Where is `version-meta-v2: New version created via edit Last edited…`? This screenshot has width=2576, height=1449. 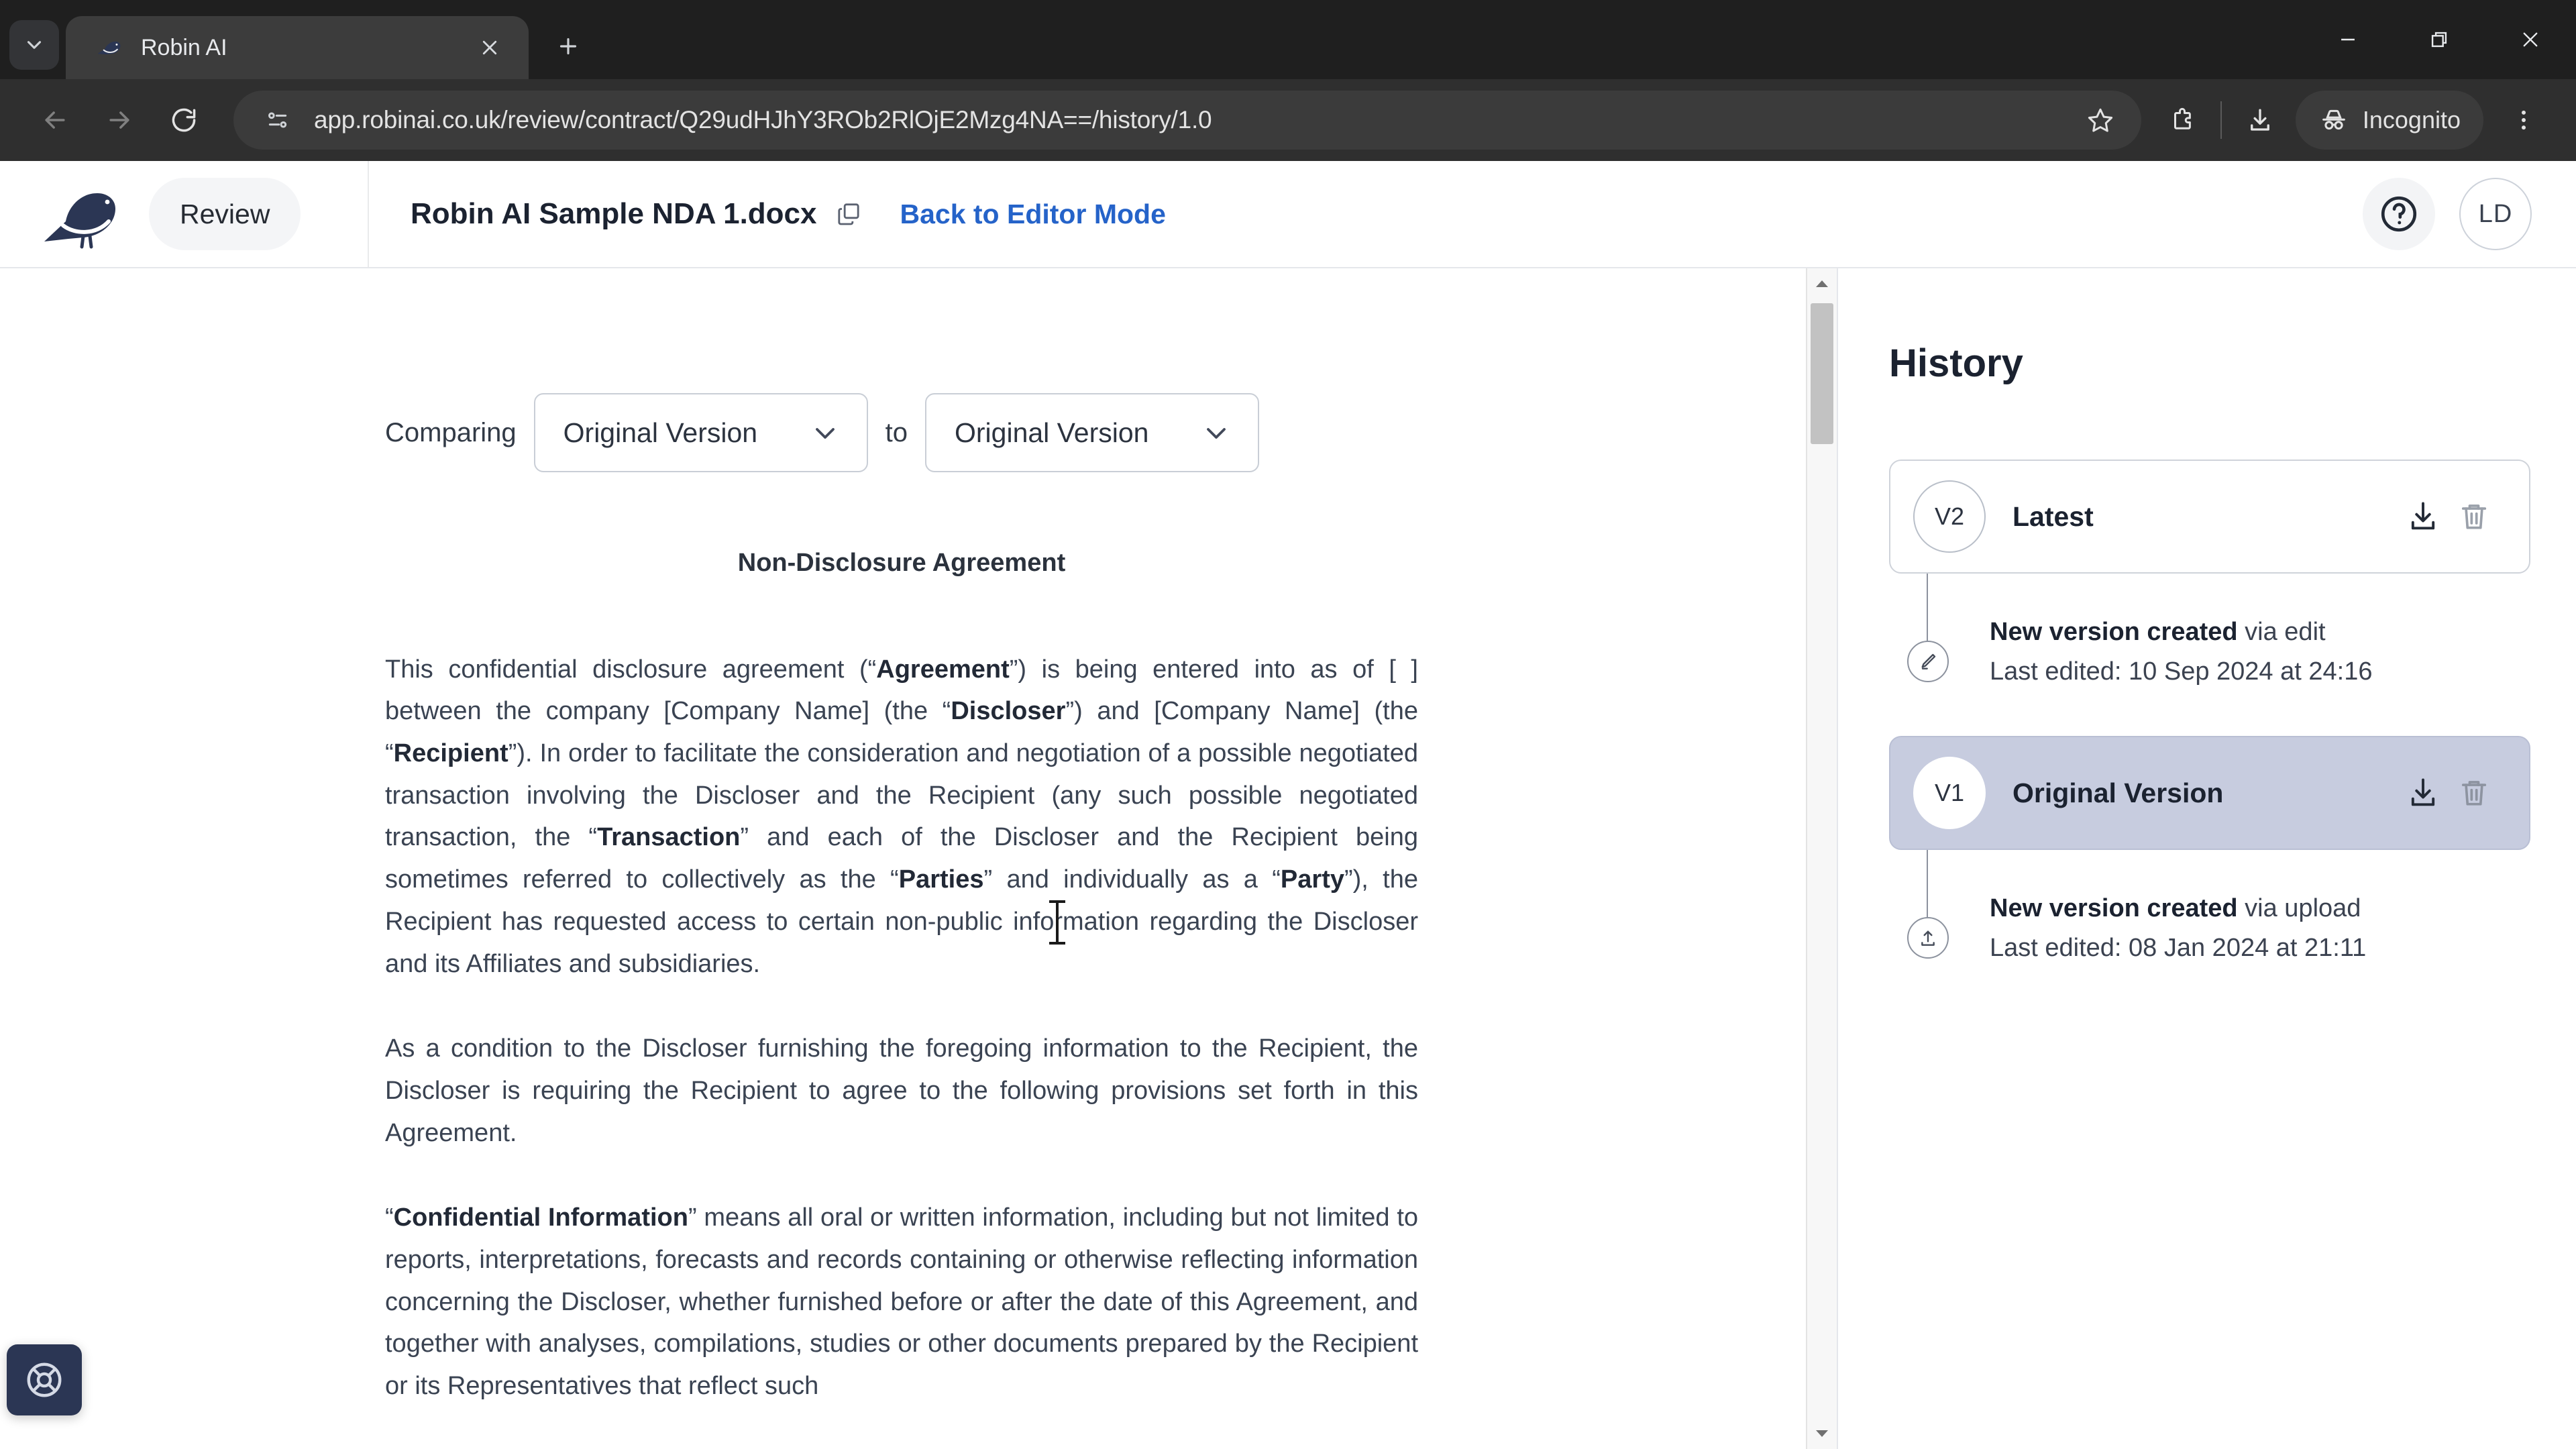
version-meta-v2: New version created via edit Last edited… is located at coordinates (2209, 630).